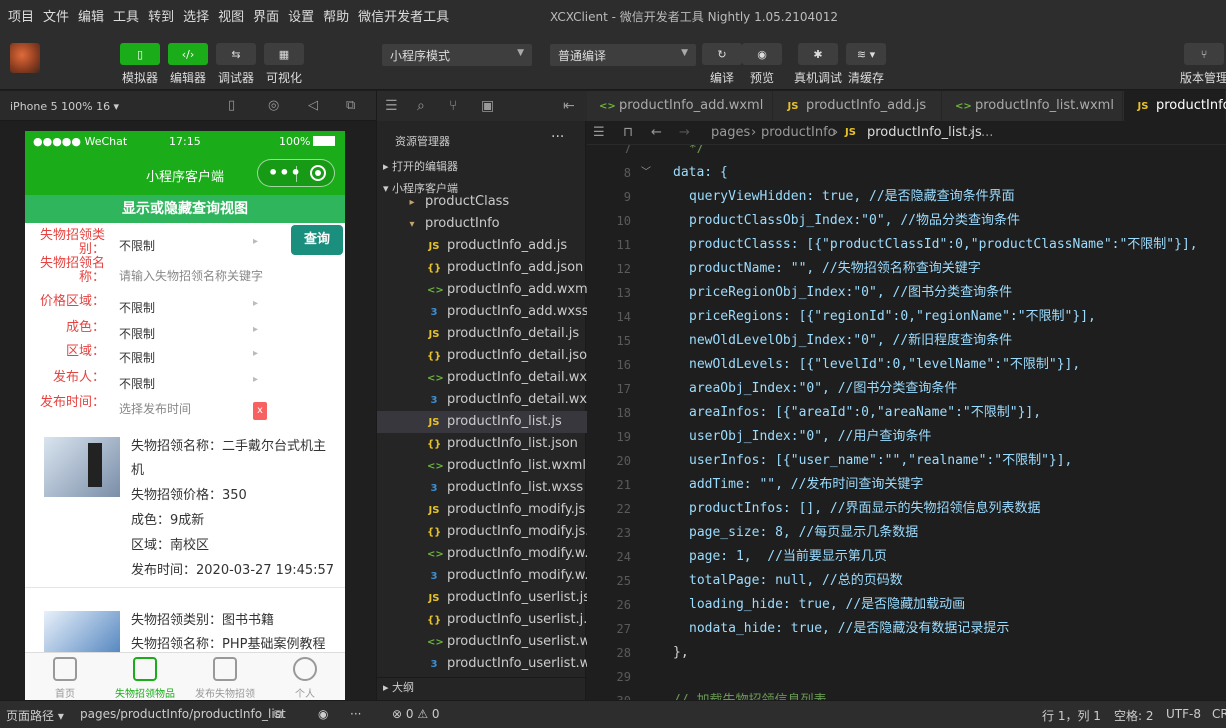 The image size is (1226, 728). I want to click on menu-project: 项目, so click(21, 15).